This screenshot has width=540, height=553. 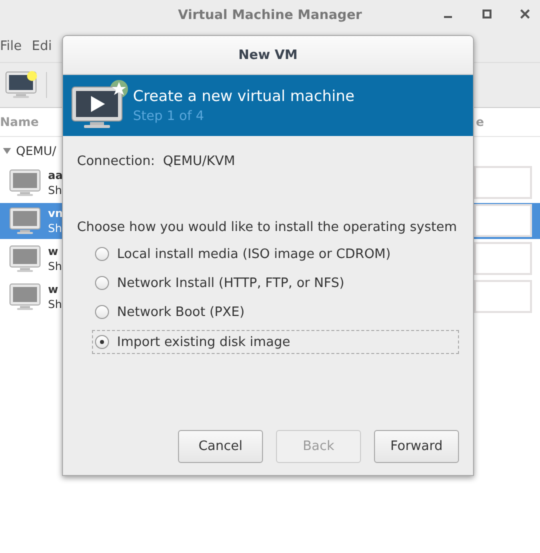 I want to click on prompt-text: Choose how you would like to install the operating system, so click(x=267, y=227).